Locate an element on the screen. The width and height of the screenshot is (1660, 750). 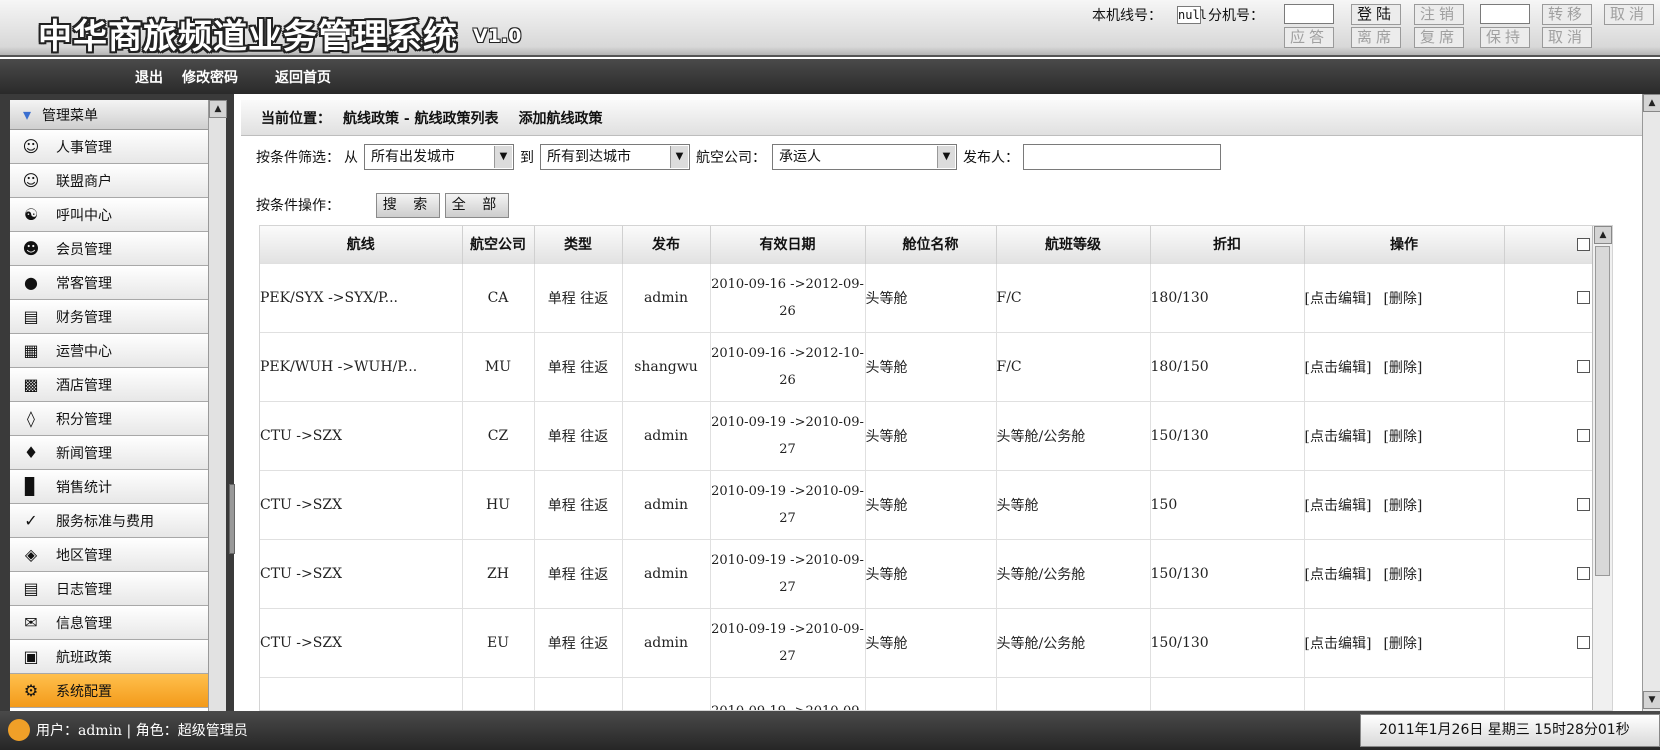
sidebar-item: ✓ 服务标准与费用 is located at coordinates (109, 521).